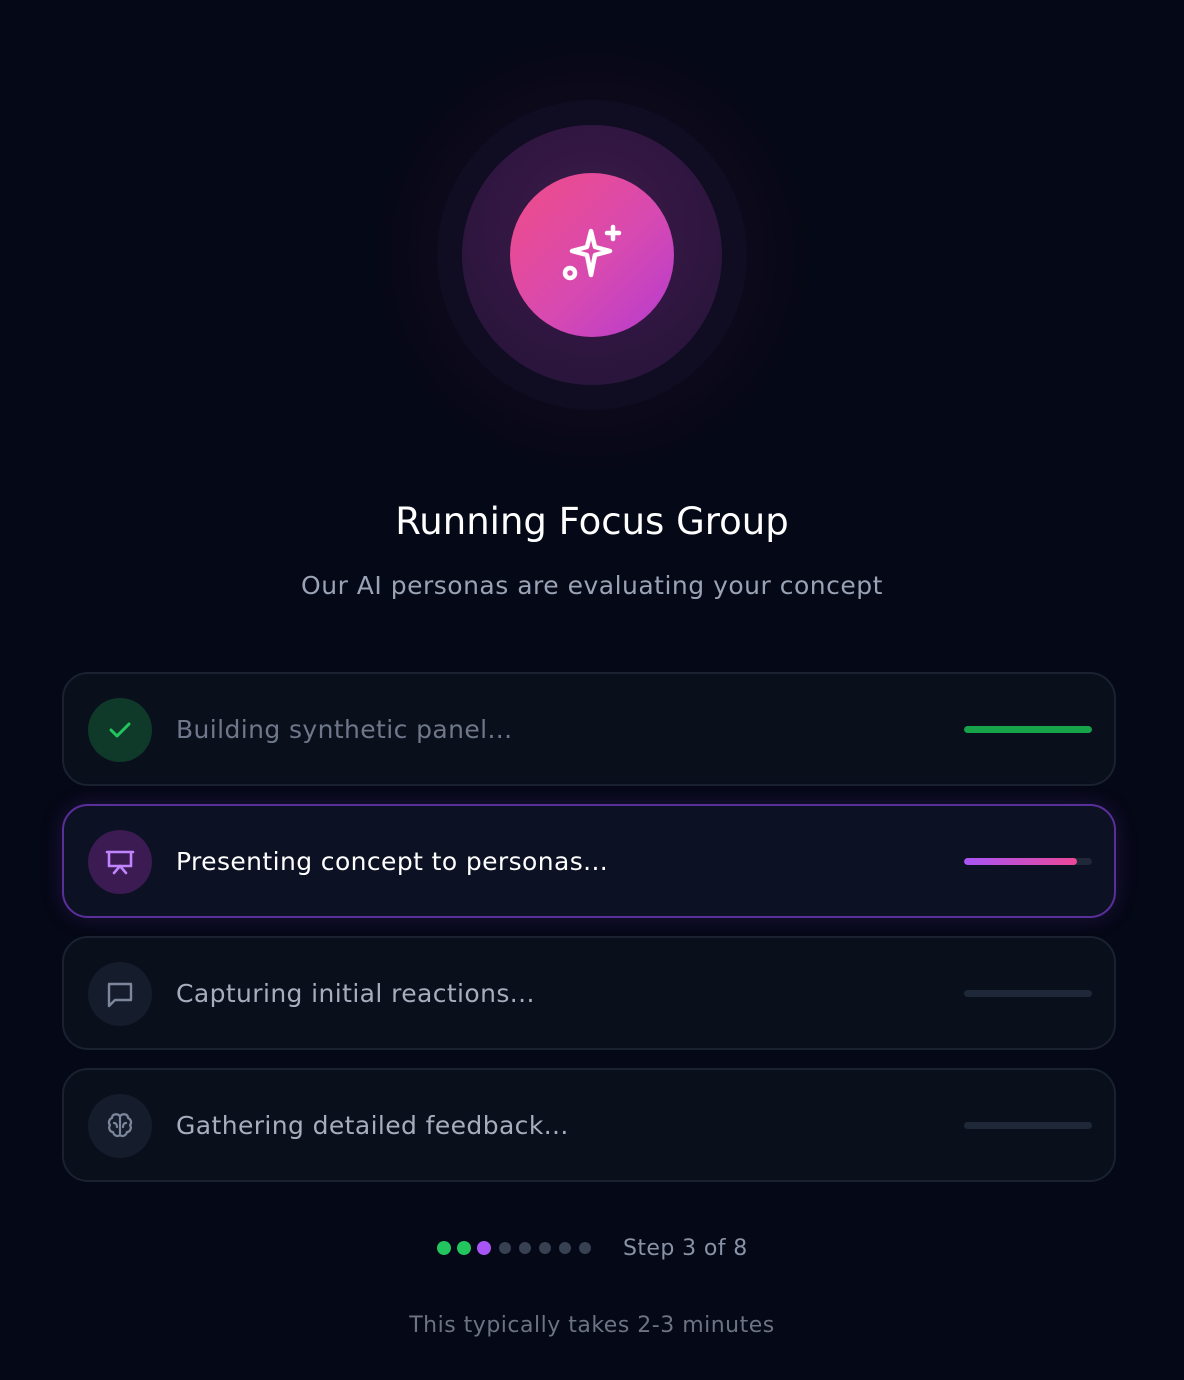  I want to click on page-title: Running Focus Group, so click(592, 521).